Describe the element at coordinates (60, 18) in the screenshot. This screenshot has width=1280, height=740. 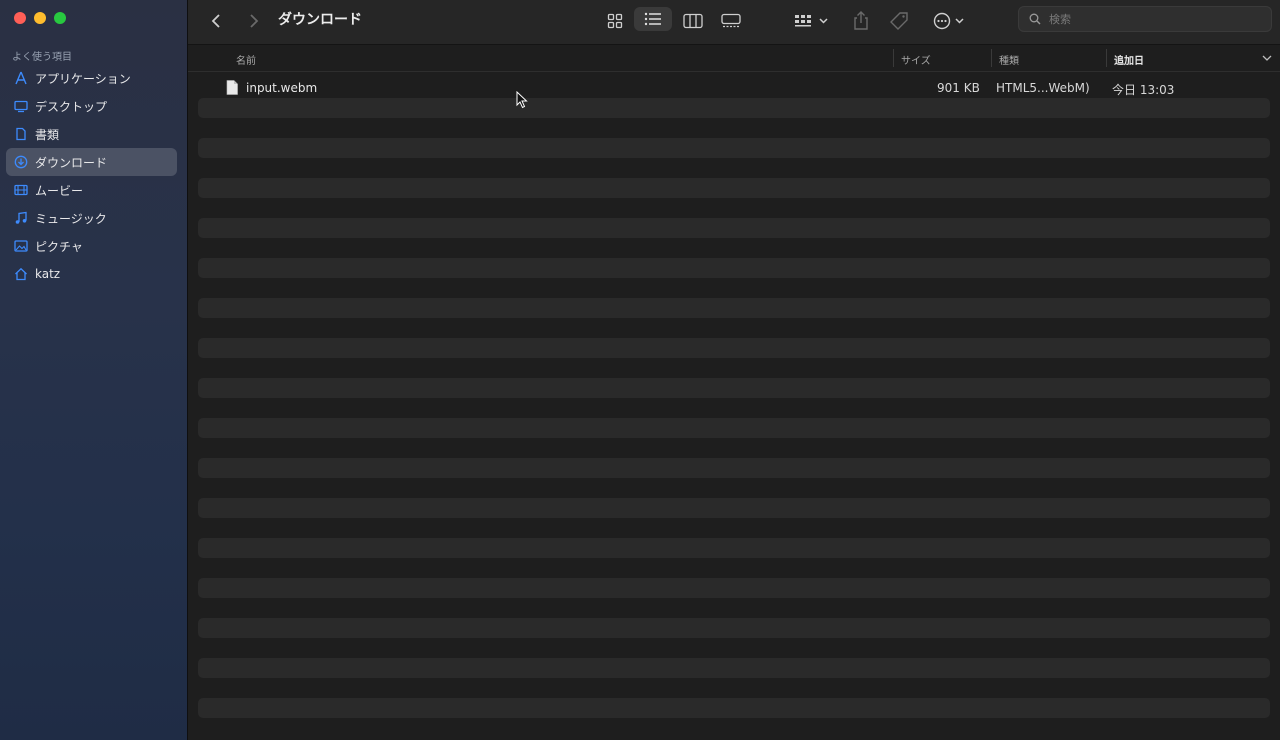
I see `zoom-button` at that location.